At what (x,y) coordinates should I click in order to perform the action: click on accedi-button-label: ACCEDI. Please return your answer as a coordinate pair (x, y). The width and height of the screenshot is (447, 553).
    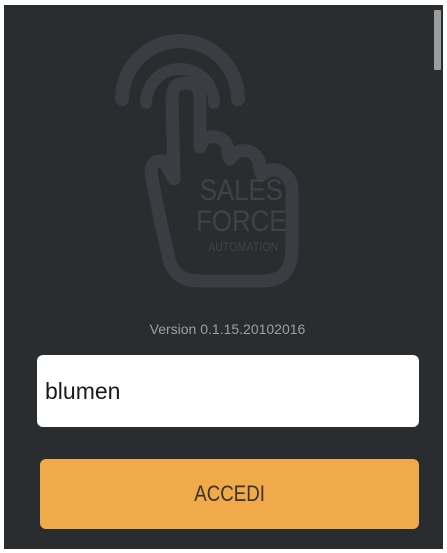
    Looking at the image, I should click on (229, 493).